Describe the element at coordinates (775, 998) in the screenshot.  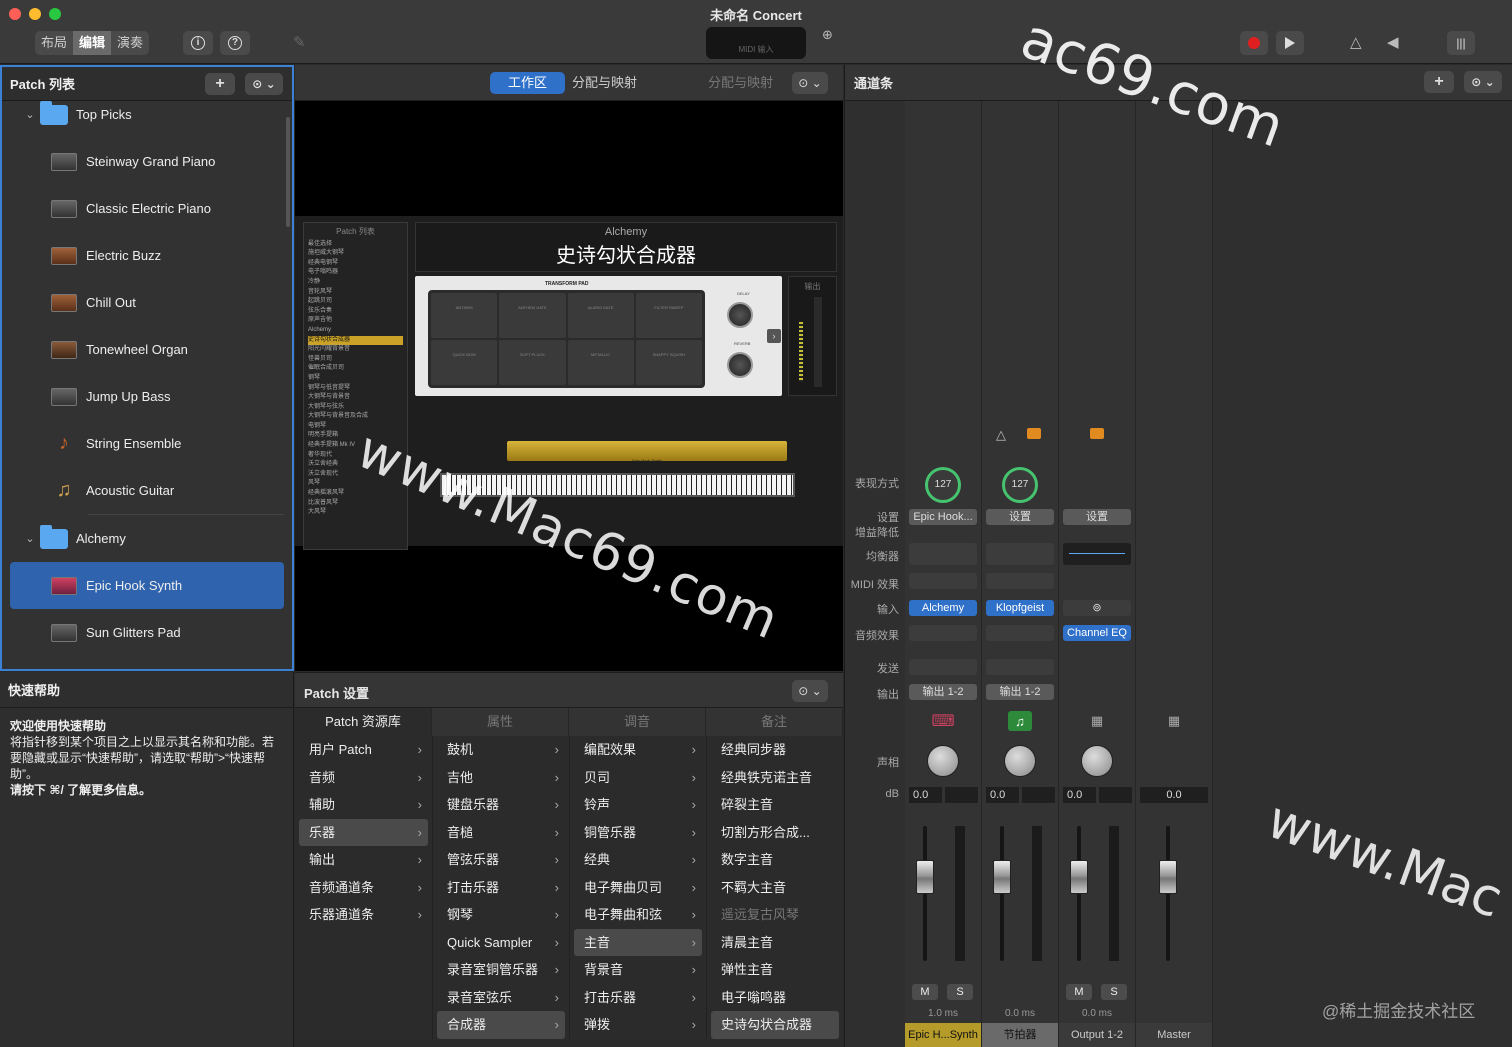
I see `library-item: 电子嗡鸣器` at that location.